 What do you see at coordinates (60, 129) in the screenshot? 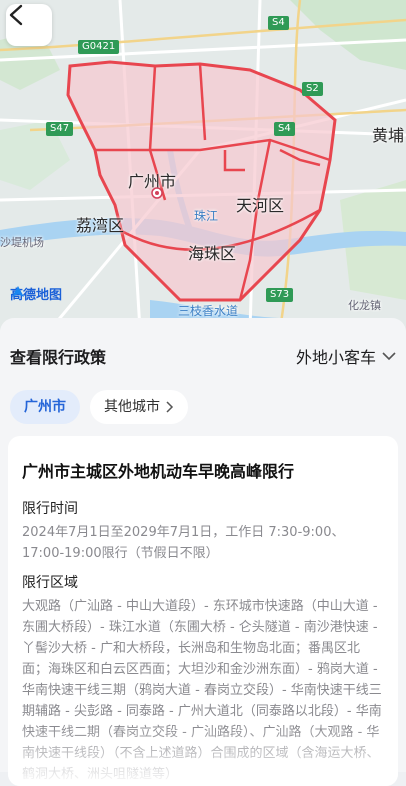
I see `highway-shield-s47: S47` at bounding box center [60, 129].